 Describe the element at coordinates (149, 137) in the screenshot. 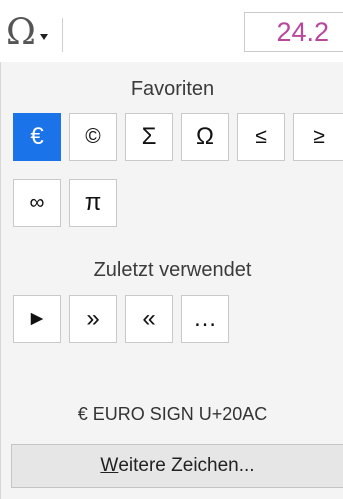

I see `favorite-char-sigma: Σ` at that location.